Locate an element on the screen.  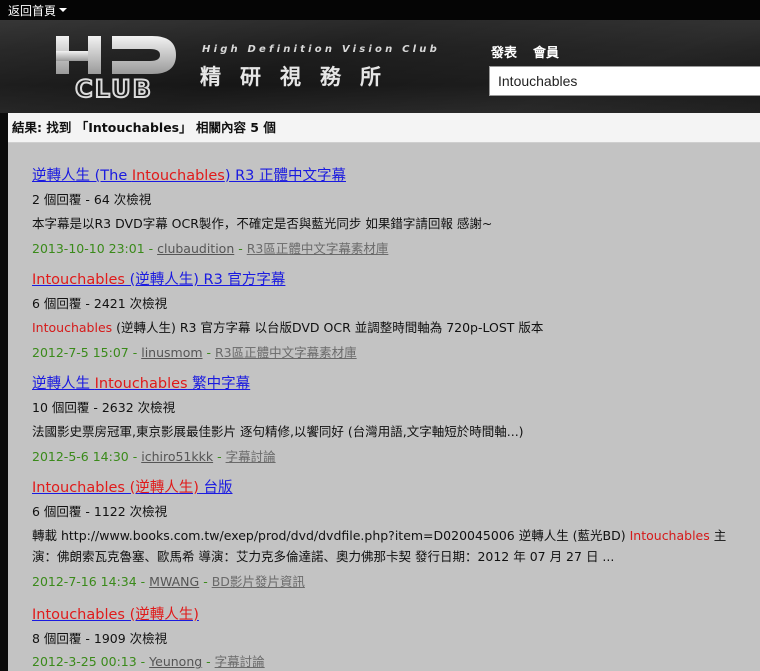
result-stats: 2 個回覆 - 64 次檢視 is located at coordinates (92, 199).